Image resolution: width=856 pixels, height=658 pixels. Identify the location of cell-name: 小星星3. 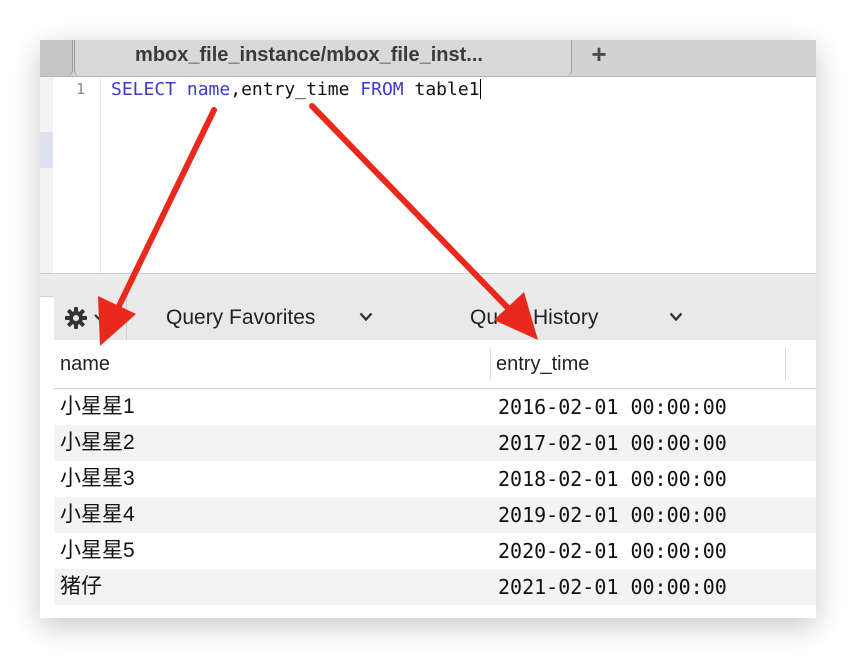
(97, 478).